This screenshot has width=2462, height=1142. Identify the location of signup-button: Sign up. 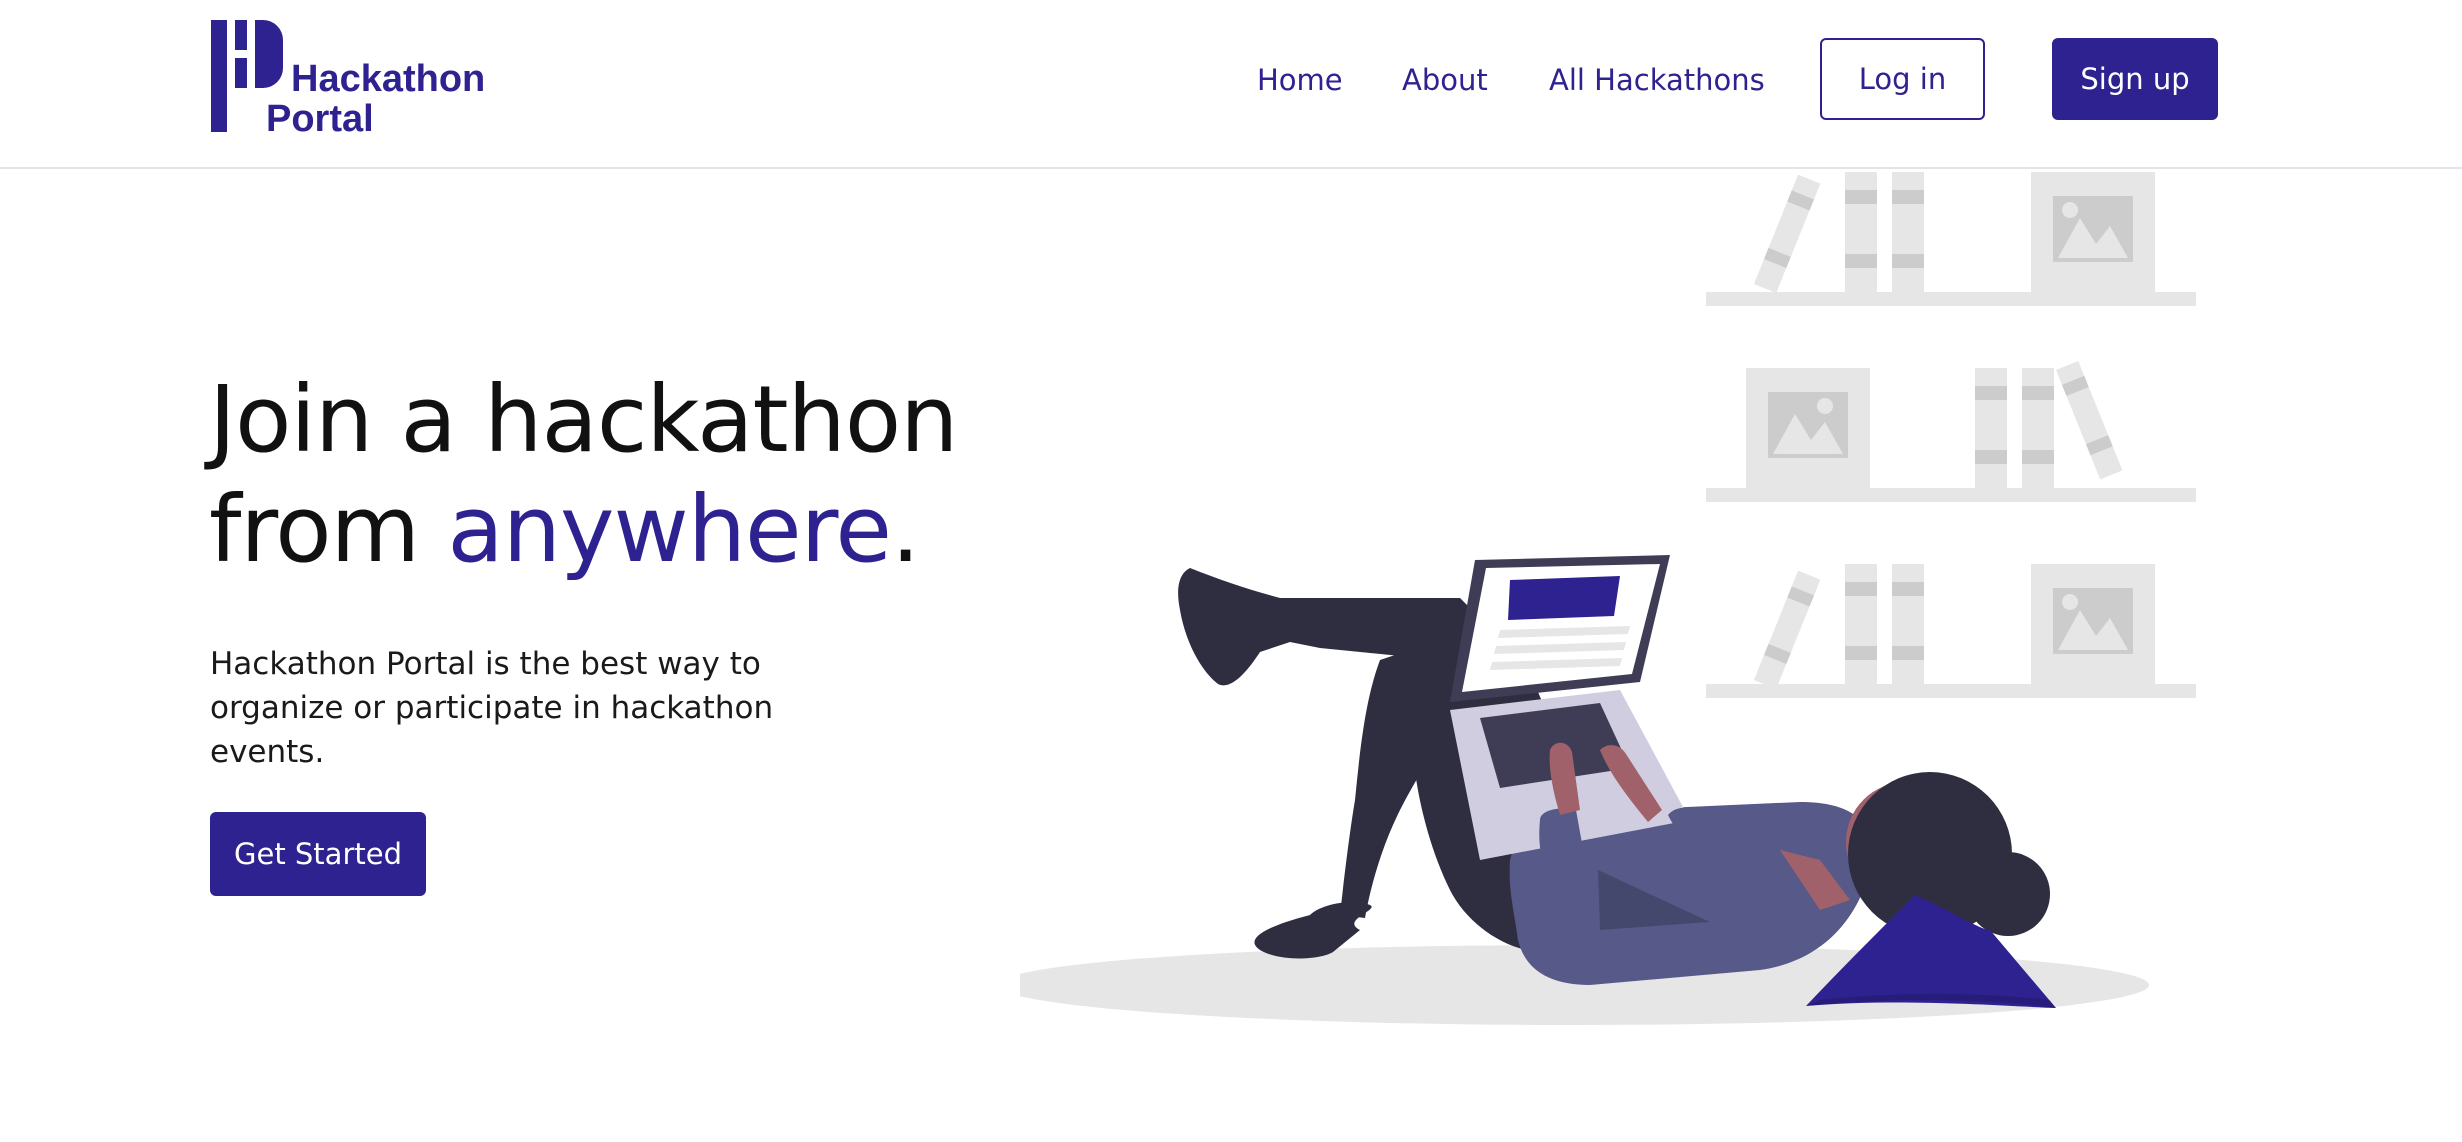
(2135, 79).